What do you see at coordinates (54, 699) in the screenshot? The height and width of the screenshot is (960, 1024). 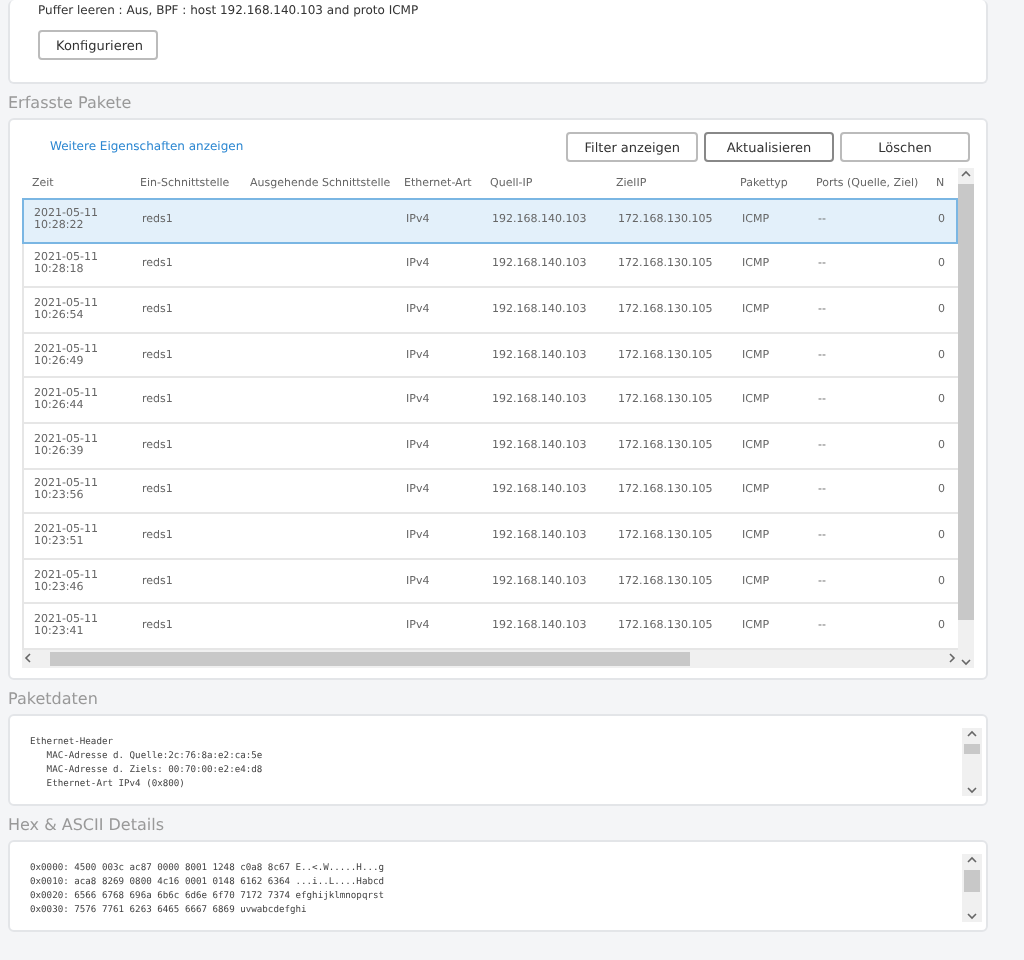 I see `section-title: Paketdaten` at bounding box center [54, 699].